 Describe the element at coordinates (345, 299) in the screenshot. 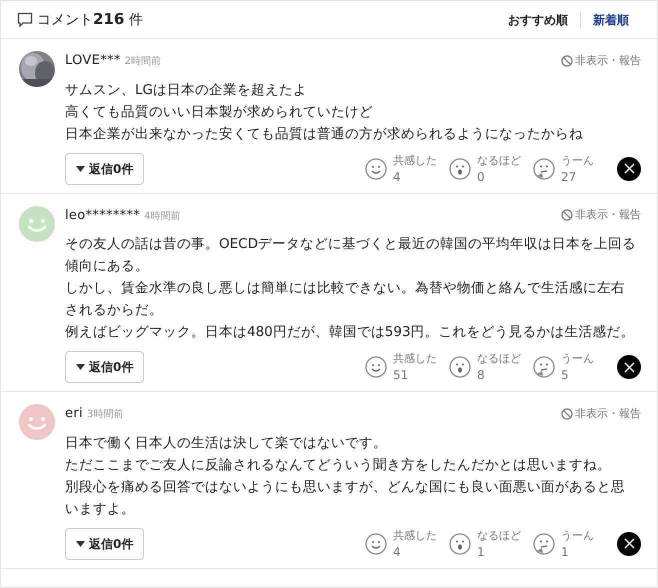

I see `comment-text: しかし、賃金水準の良し悪しは簡単には比較できない。為替や物価と絡んで生活感に左右されるからだ。` at that location.